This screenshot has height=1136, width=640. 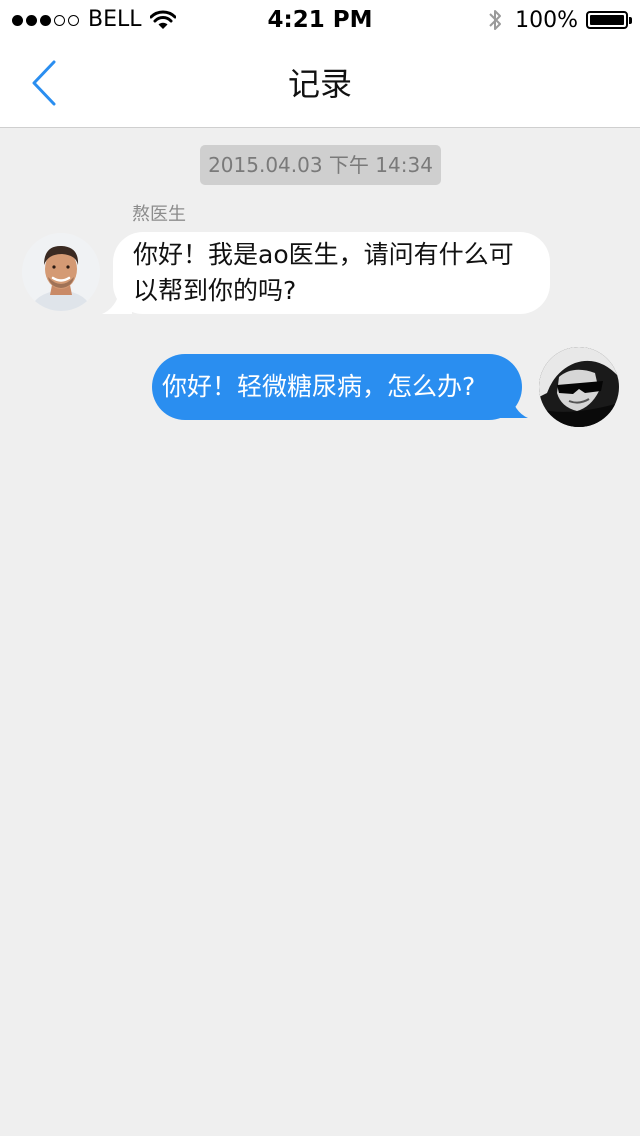 I want to click on nav-bar: 记录, so click(x=320, y=84).